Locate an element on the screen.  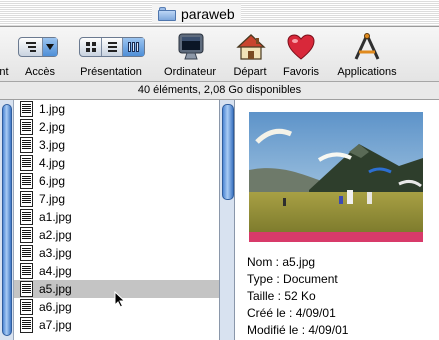
acces-label: Accès is located at coordinates (40, 72).